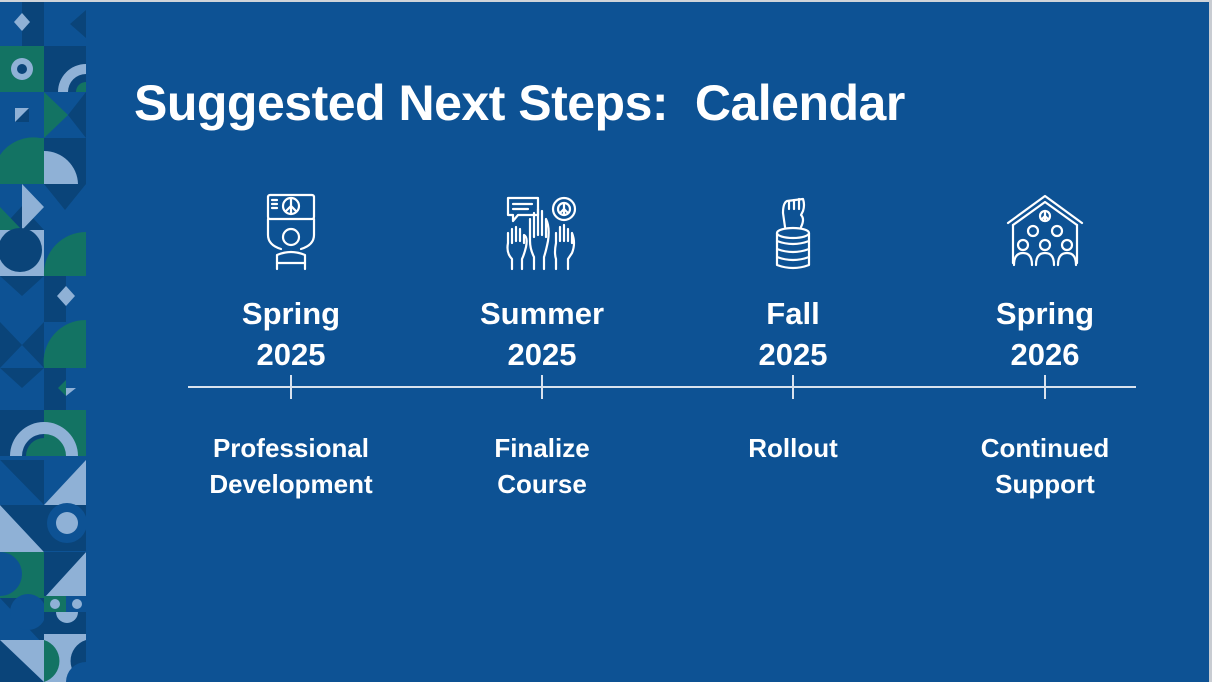  Describe the element at coordinates (291, 466) in the screenshot. I see `step-description: Professional Development` at that location.